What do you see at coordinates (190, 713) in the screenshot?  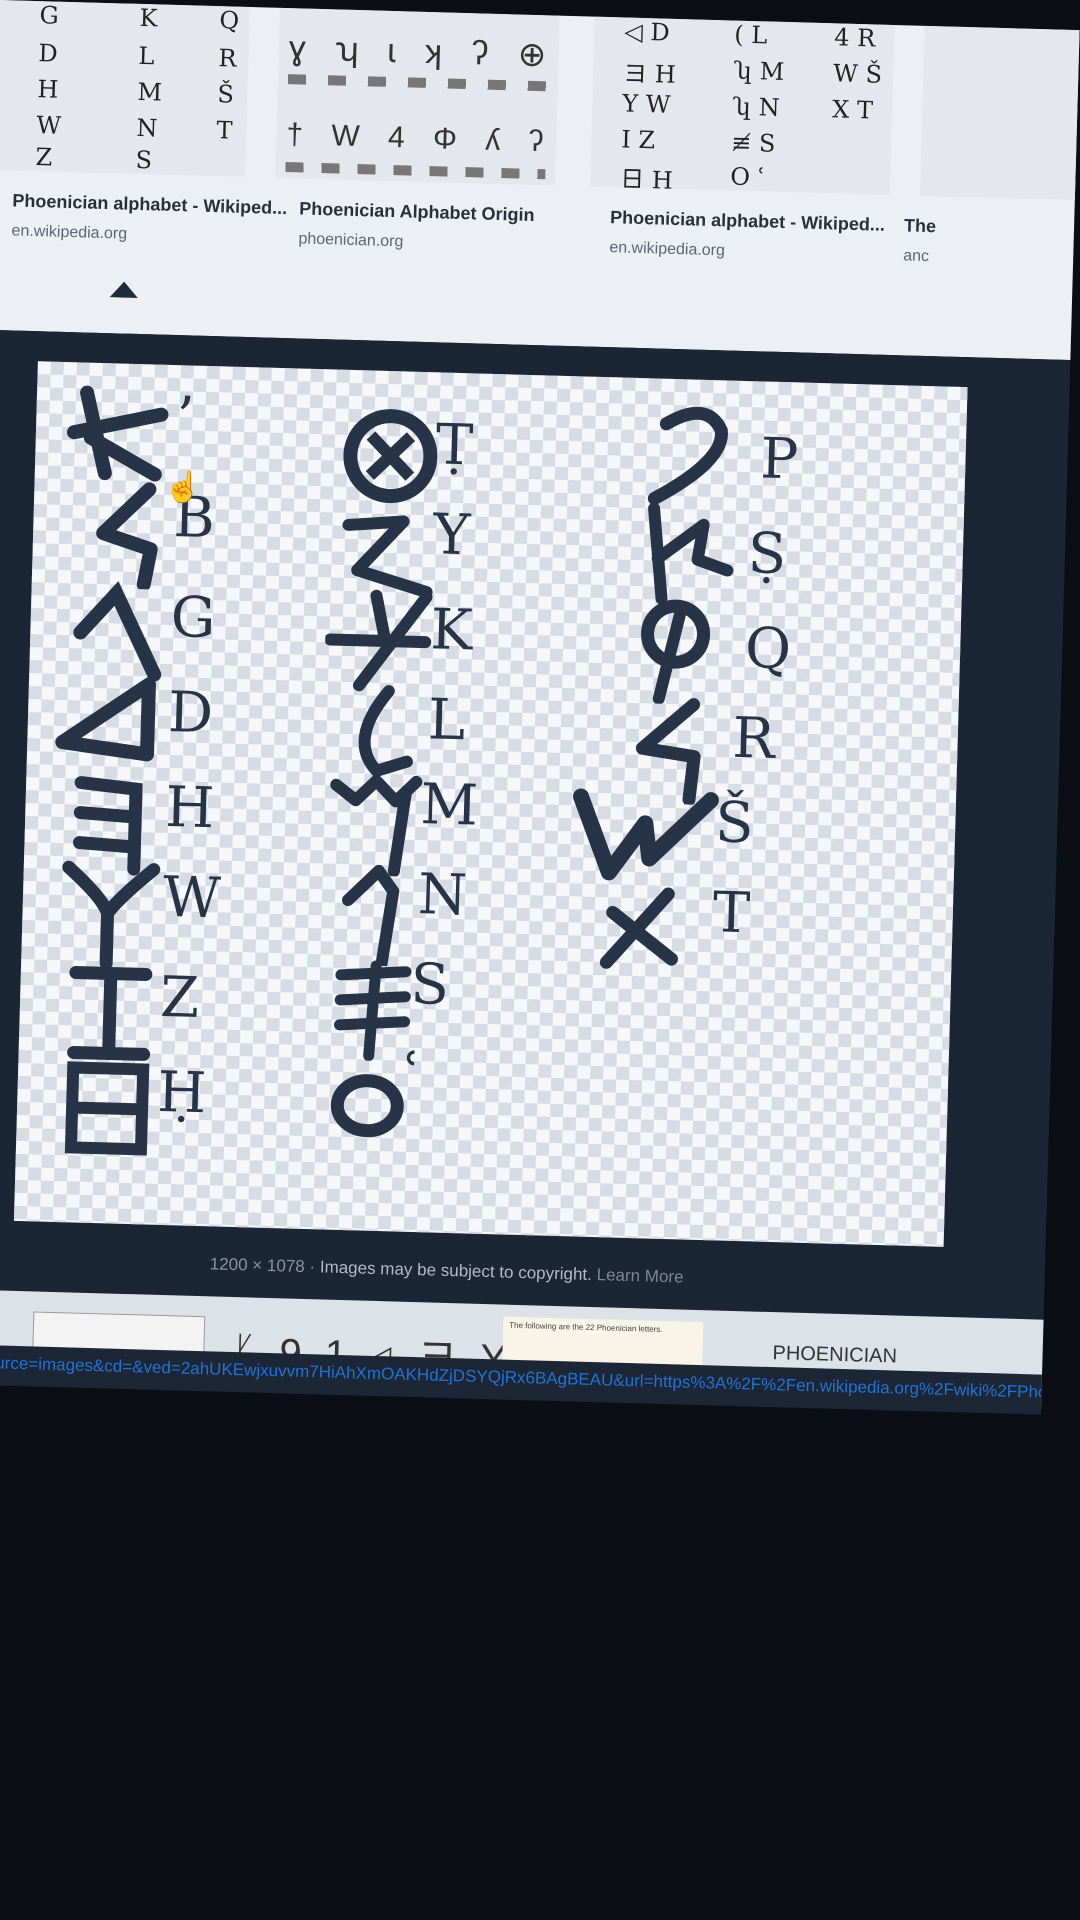 I see `latin-letter: D` at bounding box center [190, 713].